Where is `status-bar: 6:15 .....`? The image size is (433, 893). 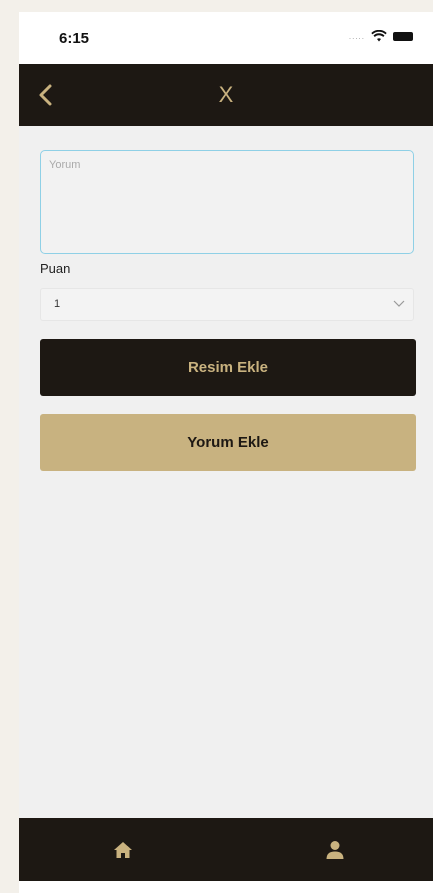 status-bar: 6:15 ..... is located at coordinates (226, 38).